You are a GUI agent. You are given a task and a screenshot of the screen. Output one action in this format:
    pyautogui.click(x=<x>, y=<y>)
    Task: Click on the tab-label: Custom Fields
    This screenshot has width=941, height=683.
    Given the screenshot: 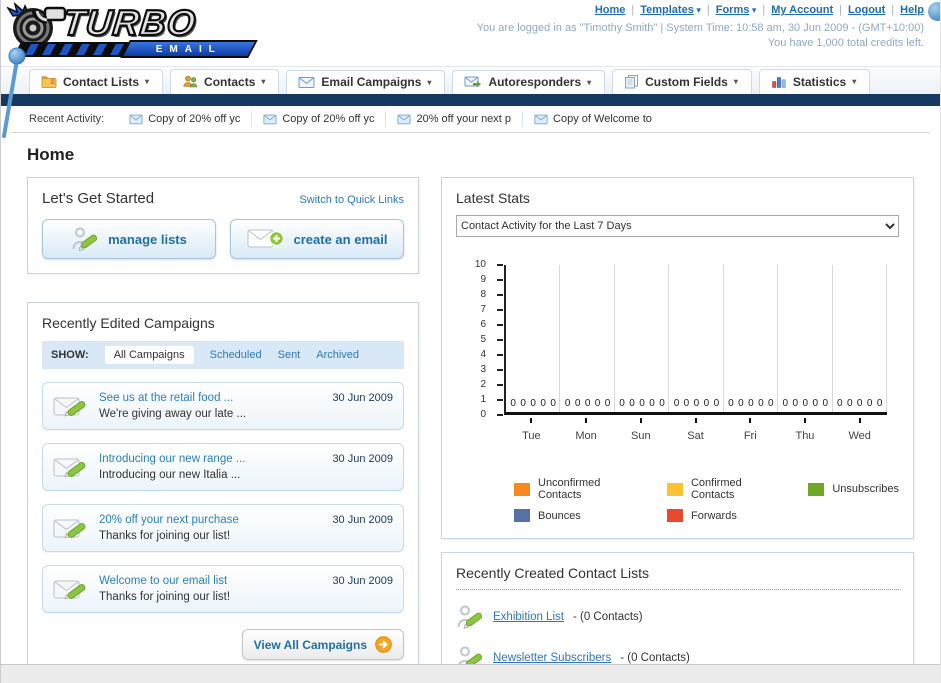 What is the action you would take?
    pyautogui.click(x=686, y=81)
    